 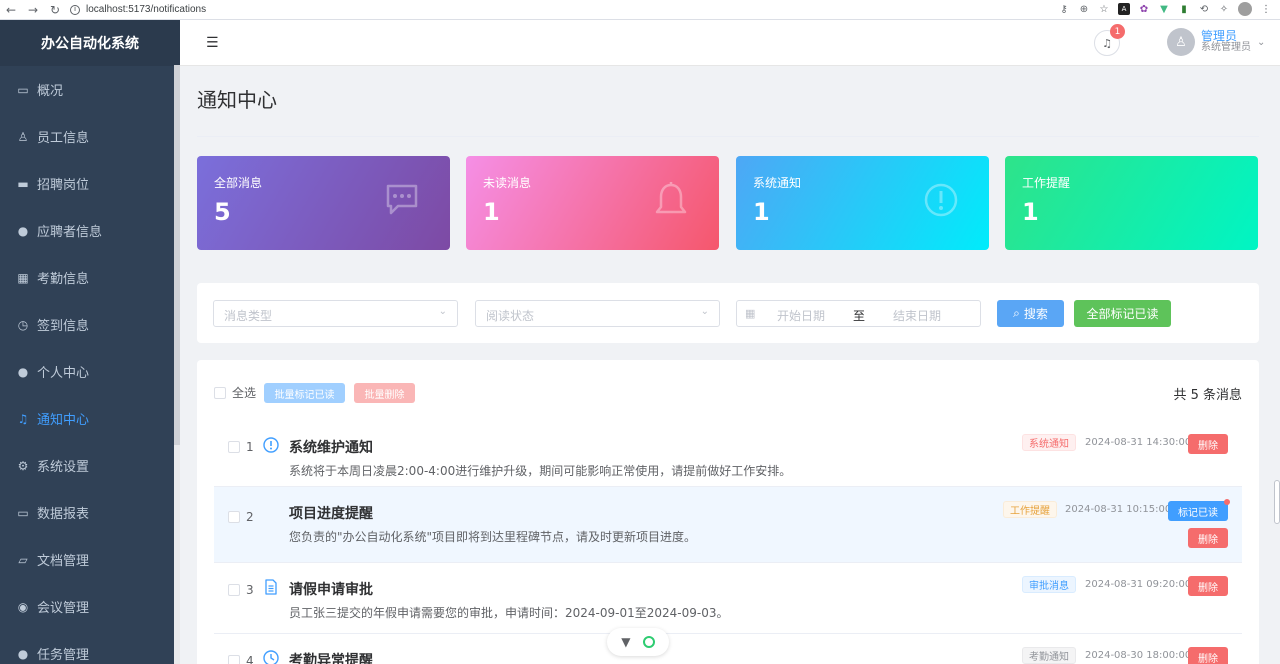 What do you see at coordinates (1144, 9) in the screenshot?
I see `extension-icon: ✿` at bounding box center [1144, 9].